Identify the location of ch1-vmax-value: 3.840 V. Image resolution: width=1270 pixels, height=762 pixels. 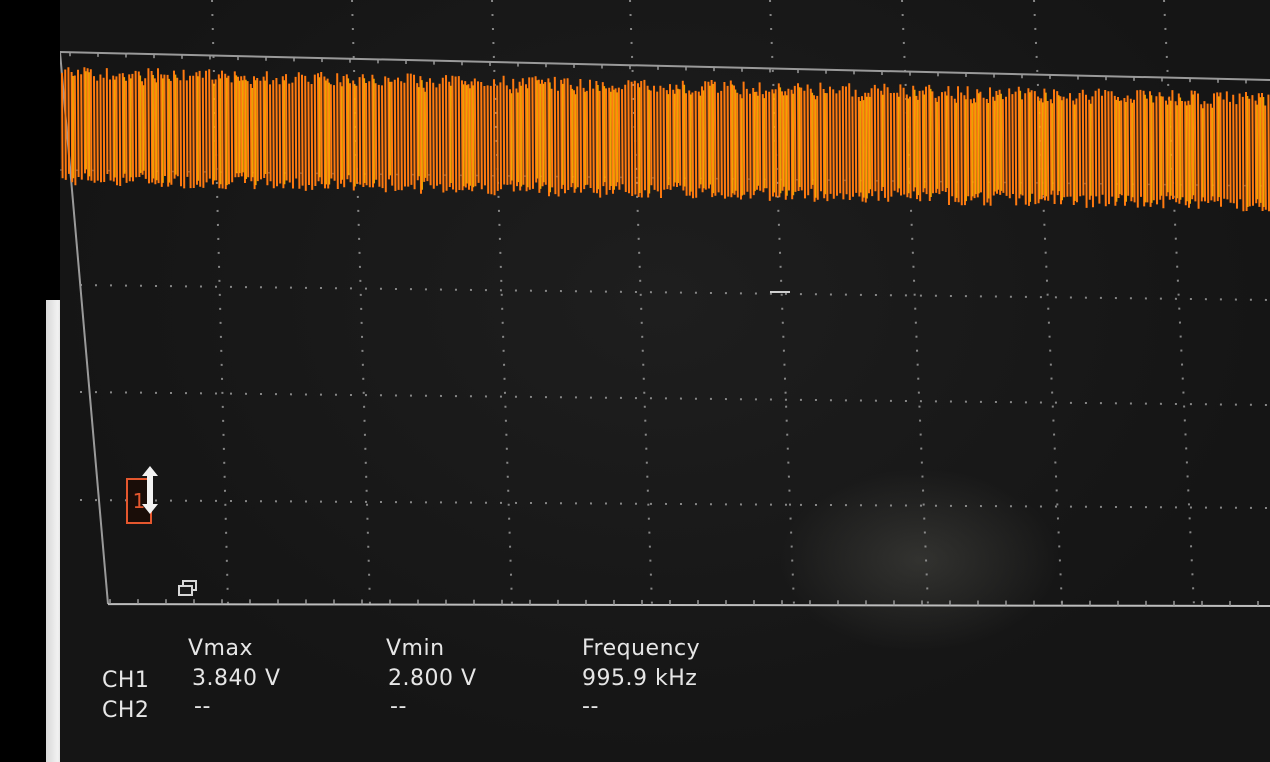
(236, 678).